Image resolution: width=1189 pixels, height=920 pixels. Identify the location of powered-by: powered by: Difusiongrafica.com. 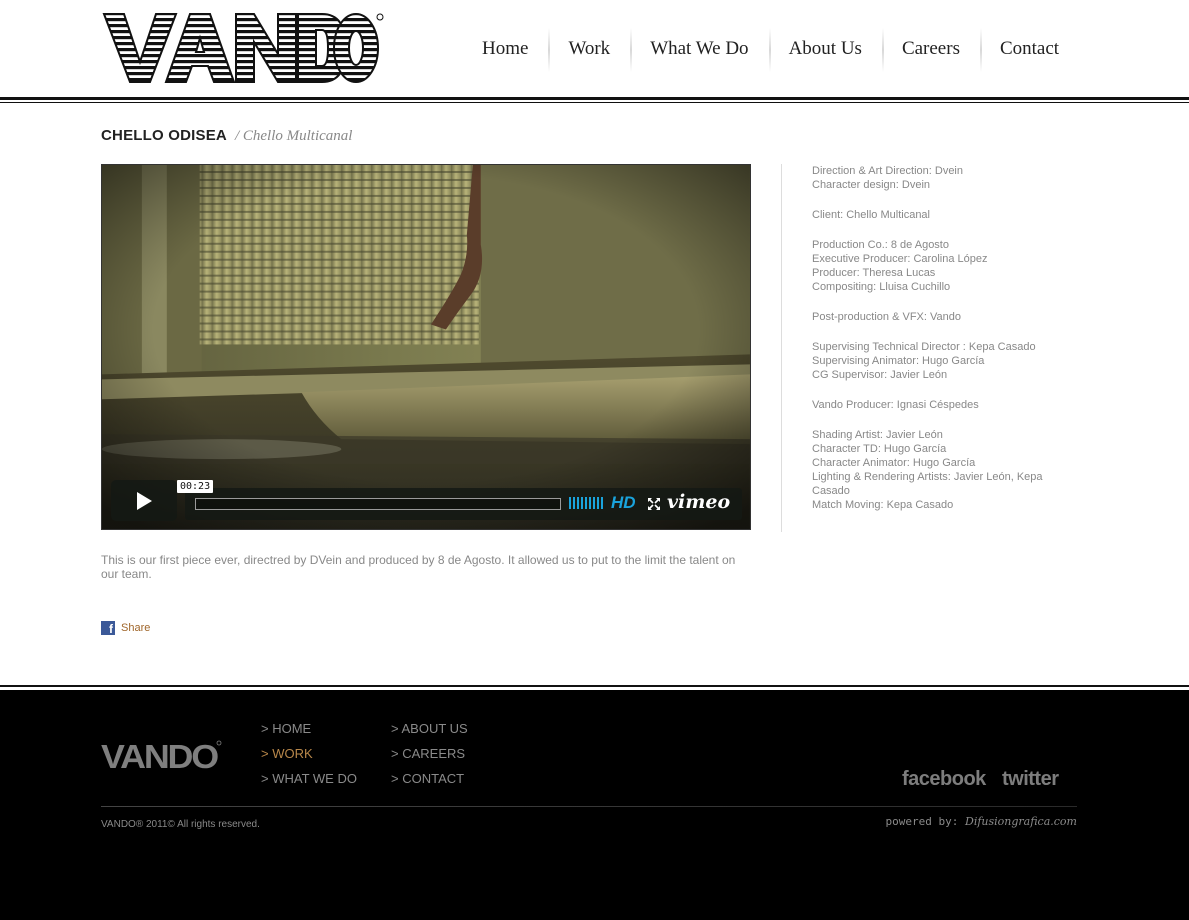
(981, 821).